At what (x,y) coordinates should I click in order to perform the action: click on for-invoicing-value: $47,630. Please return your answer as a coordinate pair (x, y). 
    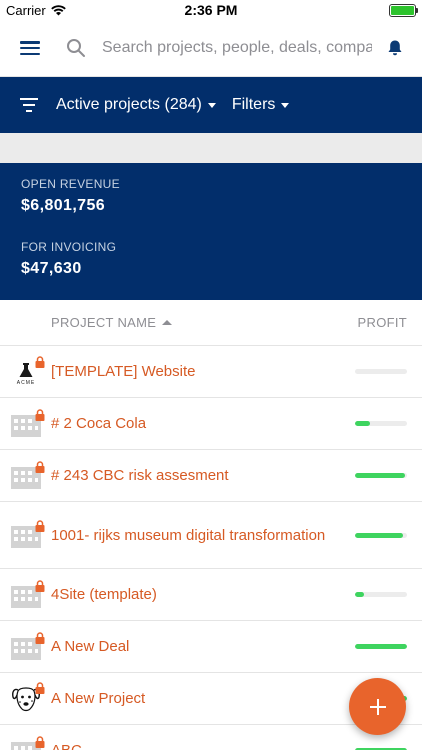
    Looking at the image, I should click on (51, 268).